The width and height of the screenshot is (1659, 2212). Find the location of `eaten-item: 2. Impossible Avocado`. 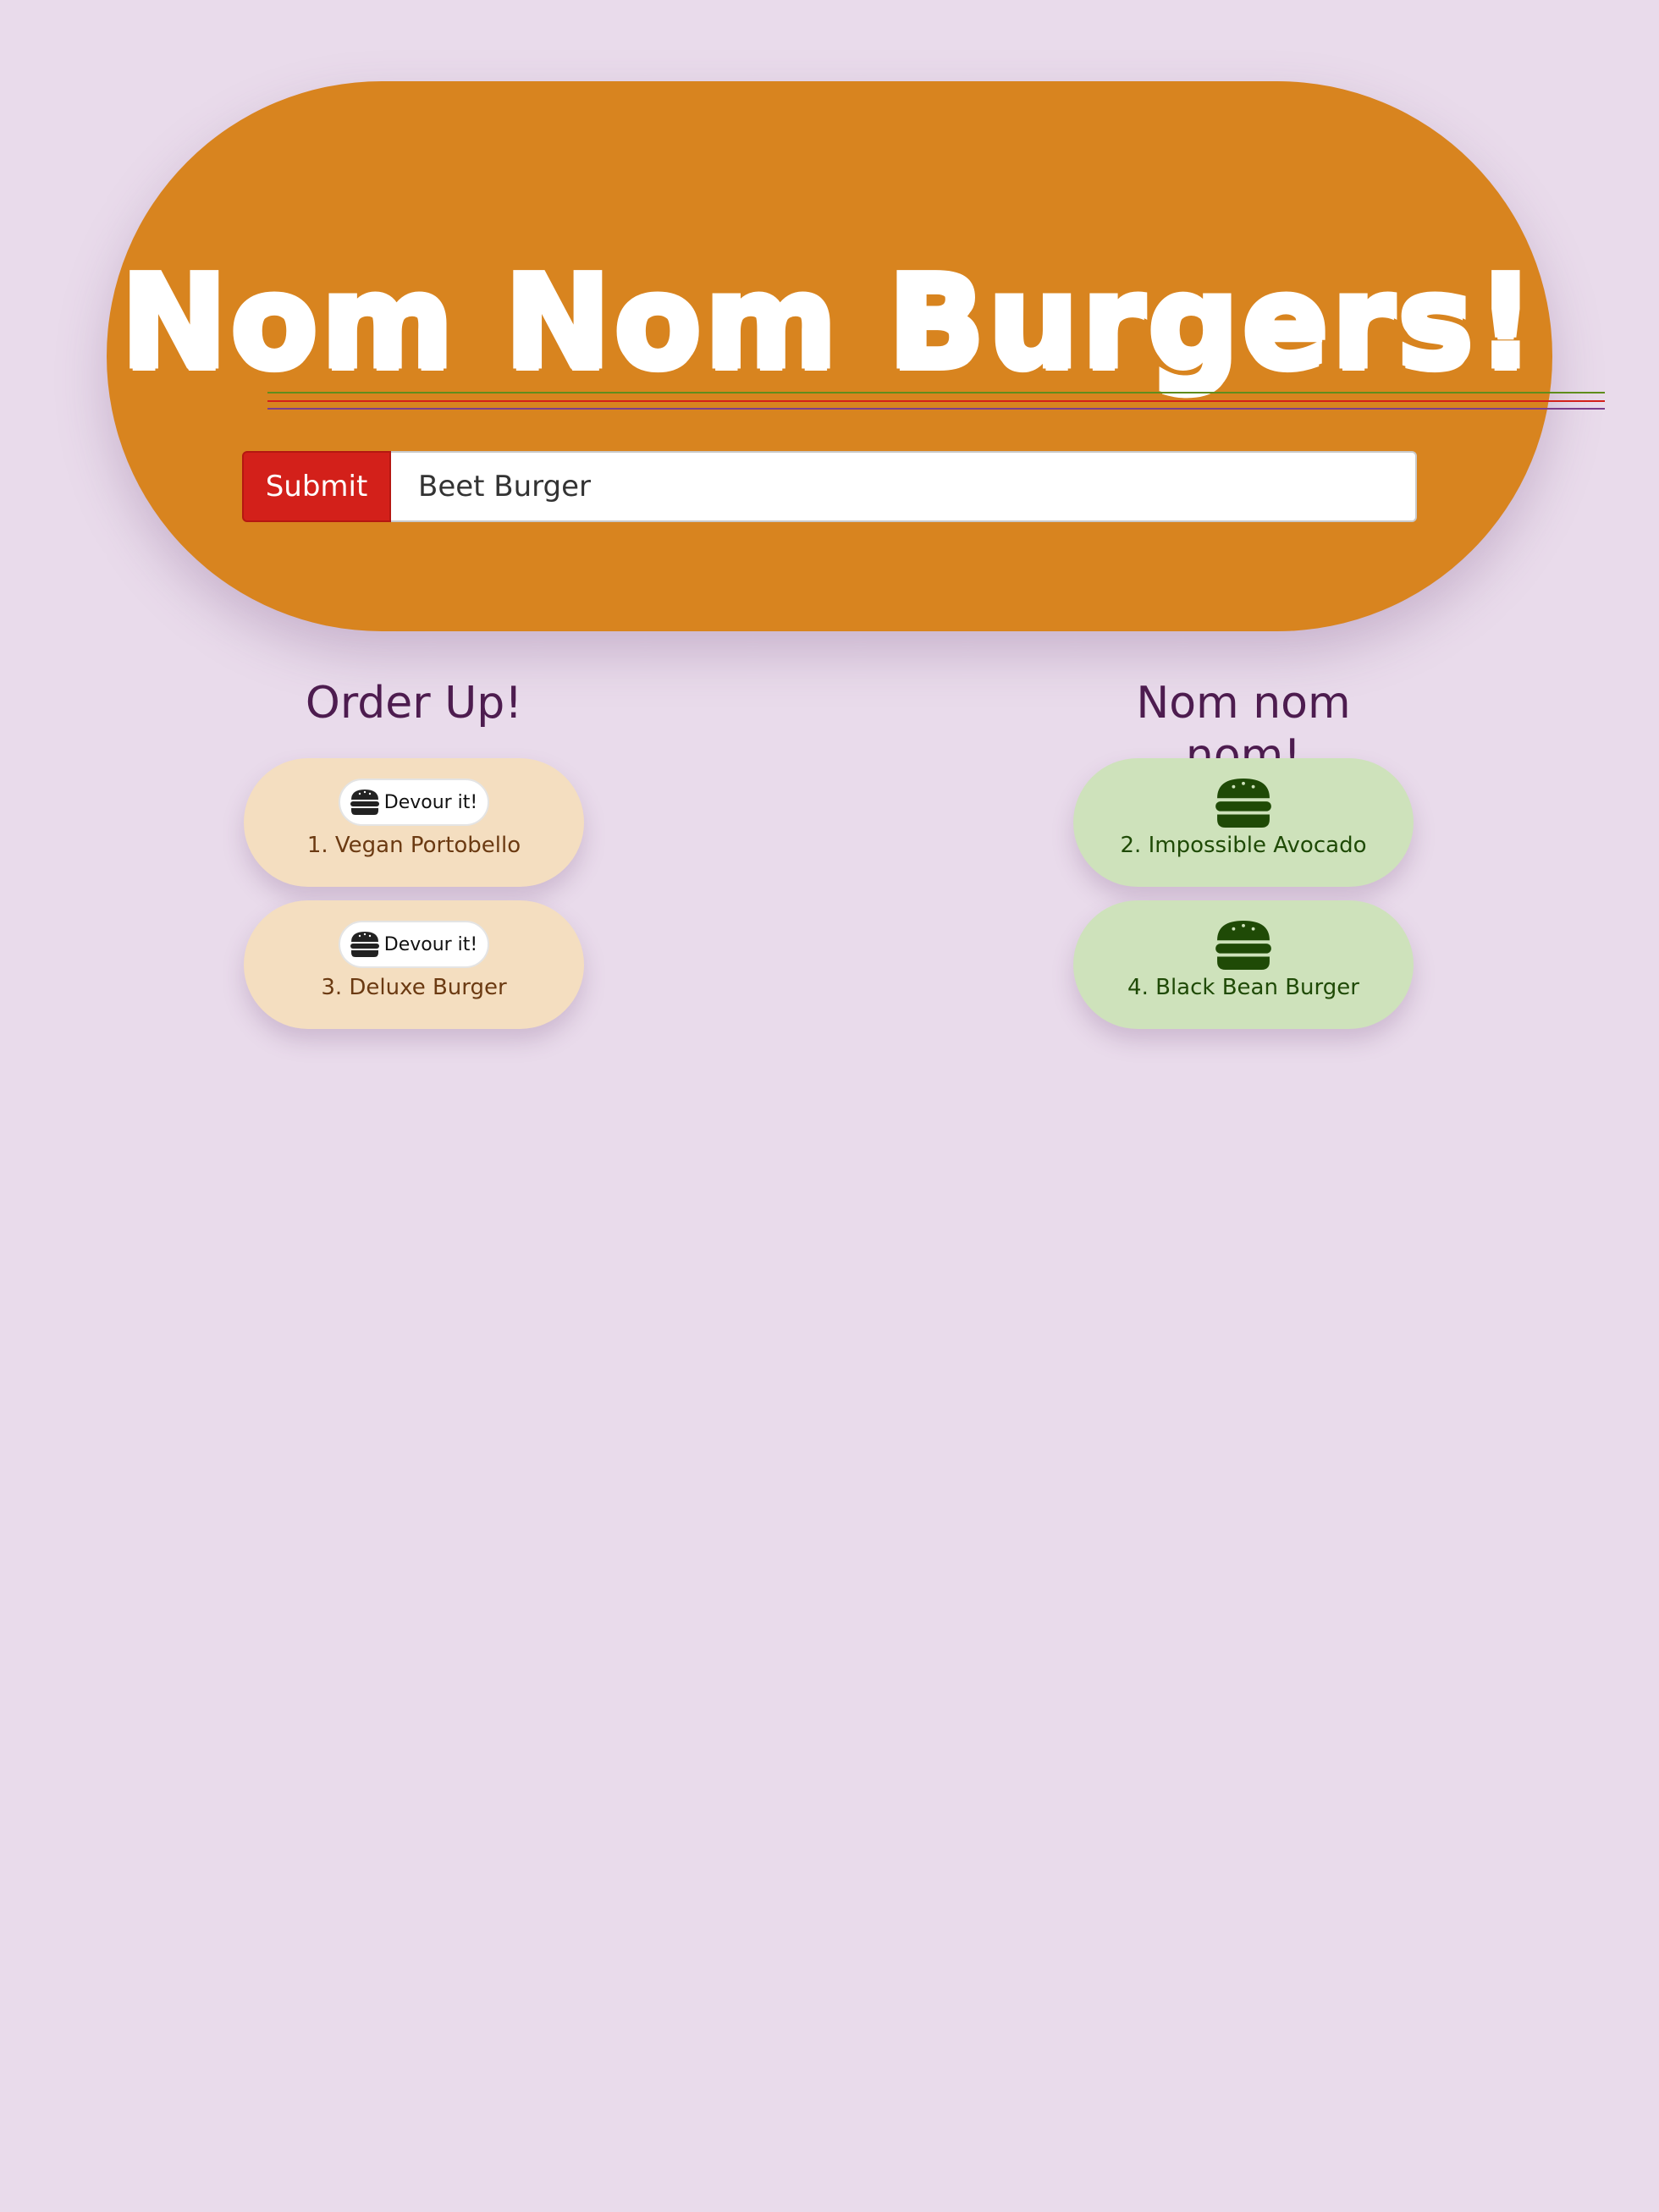

eaten-item: 2. Impossible Avocado is located at coordinates (1243, 822).